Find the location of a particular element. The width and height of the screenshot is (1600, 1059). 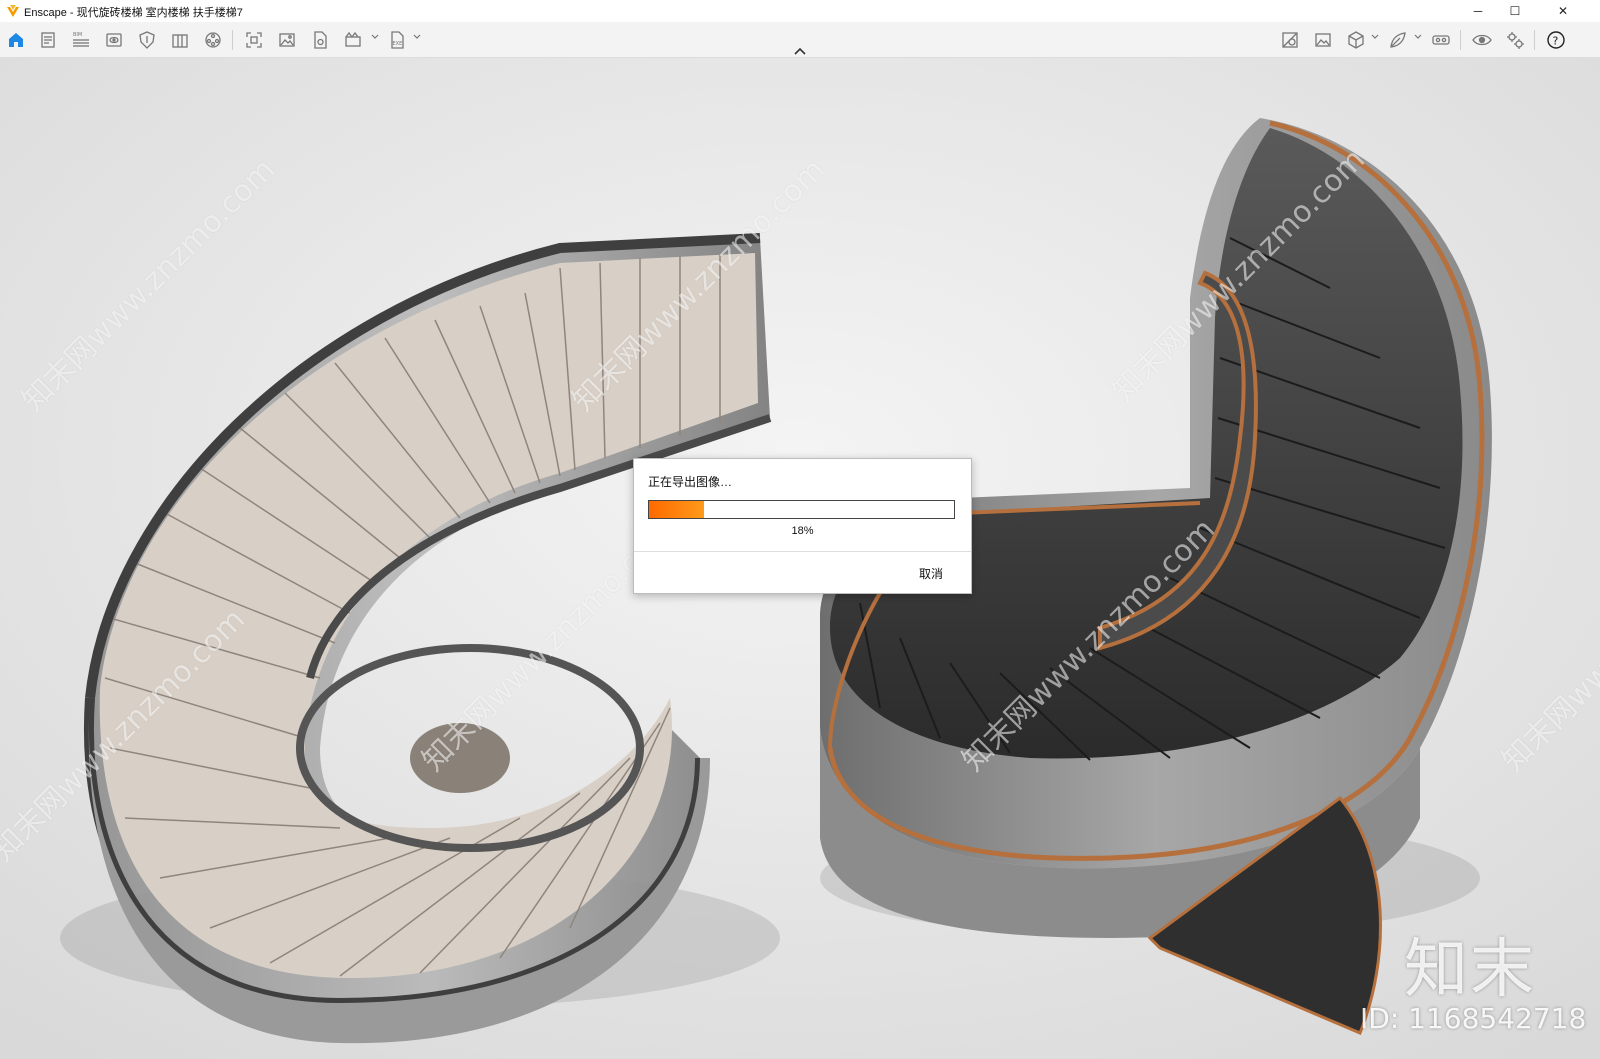

vr-headset-button is located at coordinates (1441, 40).